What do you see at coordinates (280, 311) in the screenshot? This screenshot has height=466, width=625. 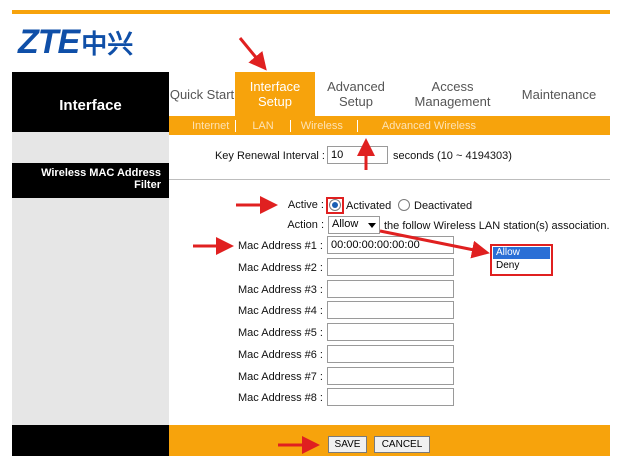 I see `mac-label-4: Mac Address #4 :` at bounding box center [280, 311].